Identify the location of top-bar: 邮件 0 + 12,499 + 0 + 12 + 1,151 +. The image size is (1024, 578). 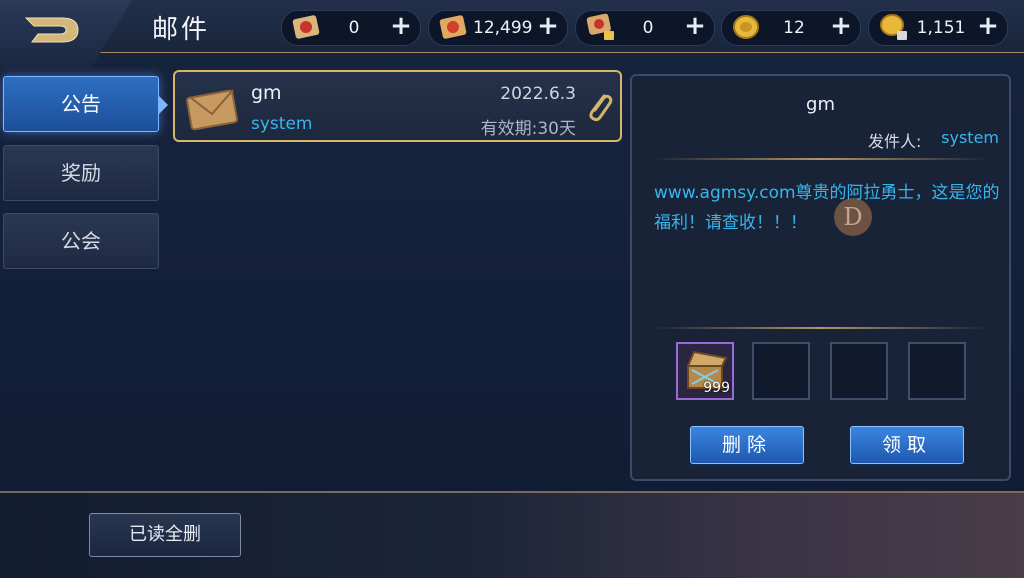
(512, 35).